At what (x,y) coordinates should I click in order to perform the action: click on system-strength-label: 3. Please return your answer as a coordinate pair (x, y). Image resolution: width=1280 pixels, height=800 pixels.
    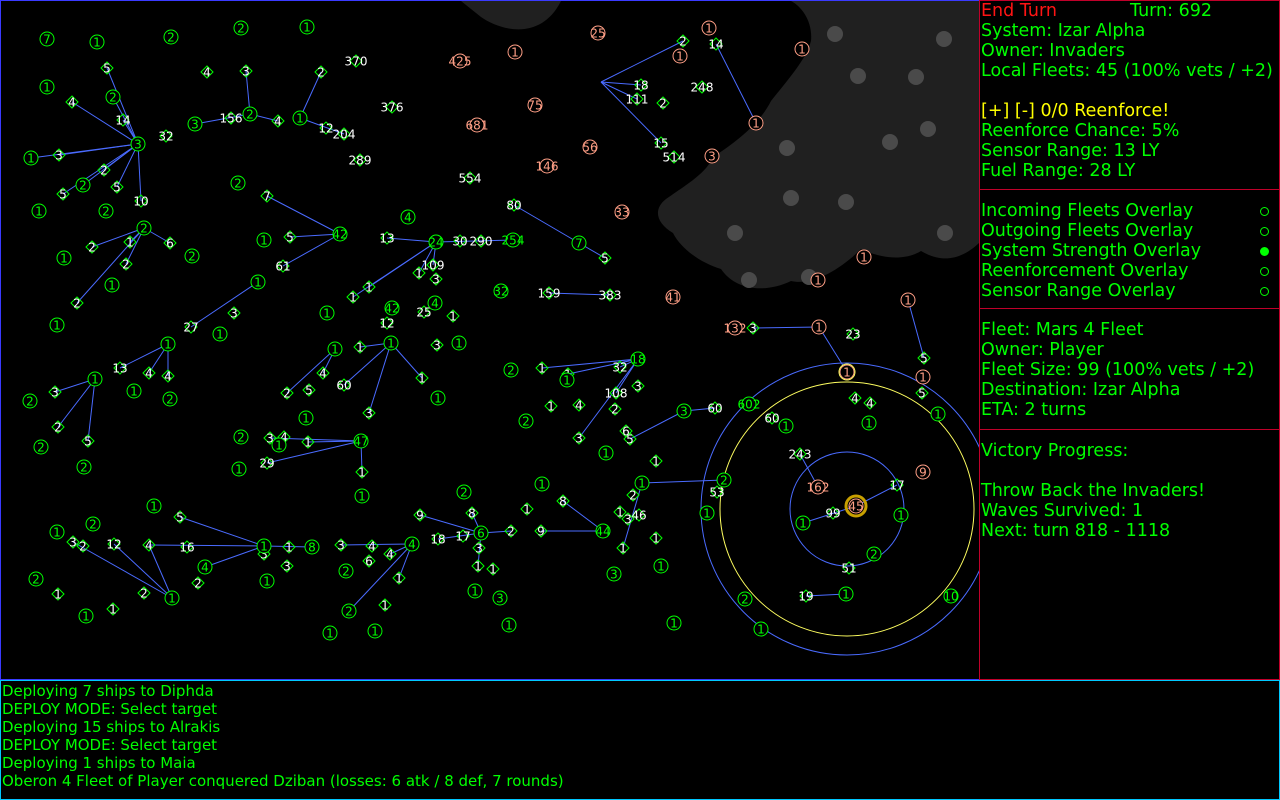
    Looking at the image, I should click on (712, 157).